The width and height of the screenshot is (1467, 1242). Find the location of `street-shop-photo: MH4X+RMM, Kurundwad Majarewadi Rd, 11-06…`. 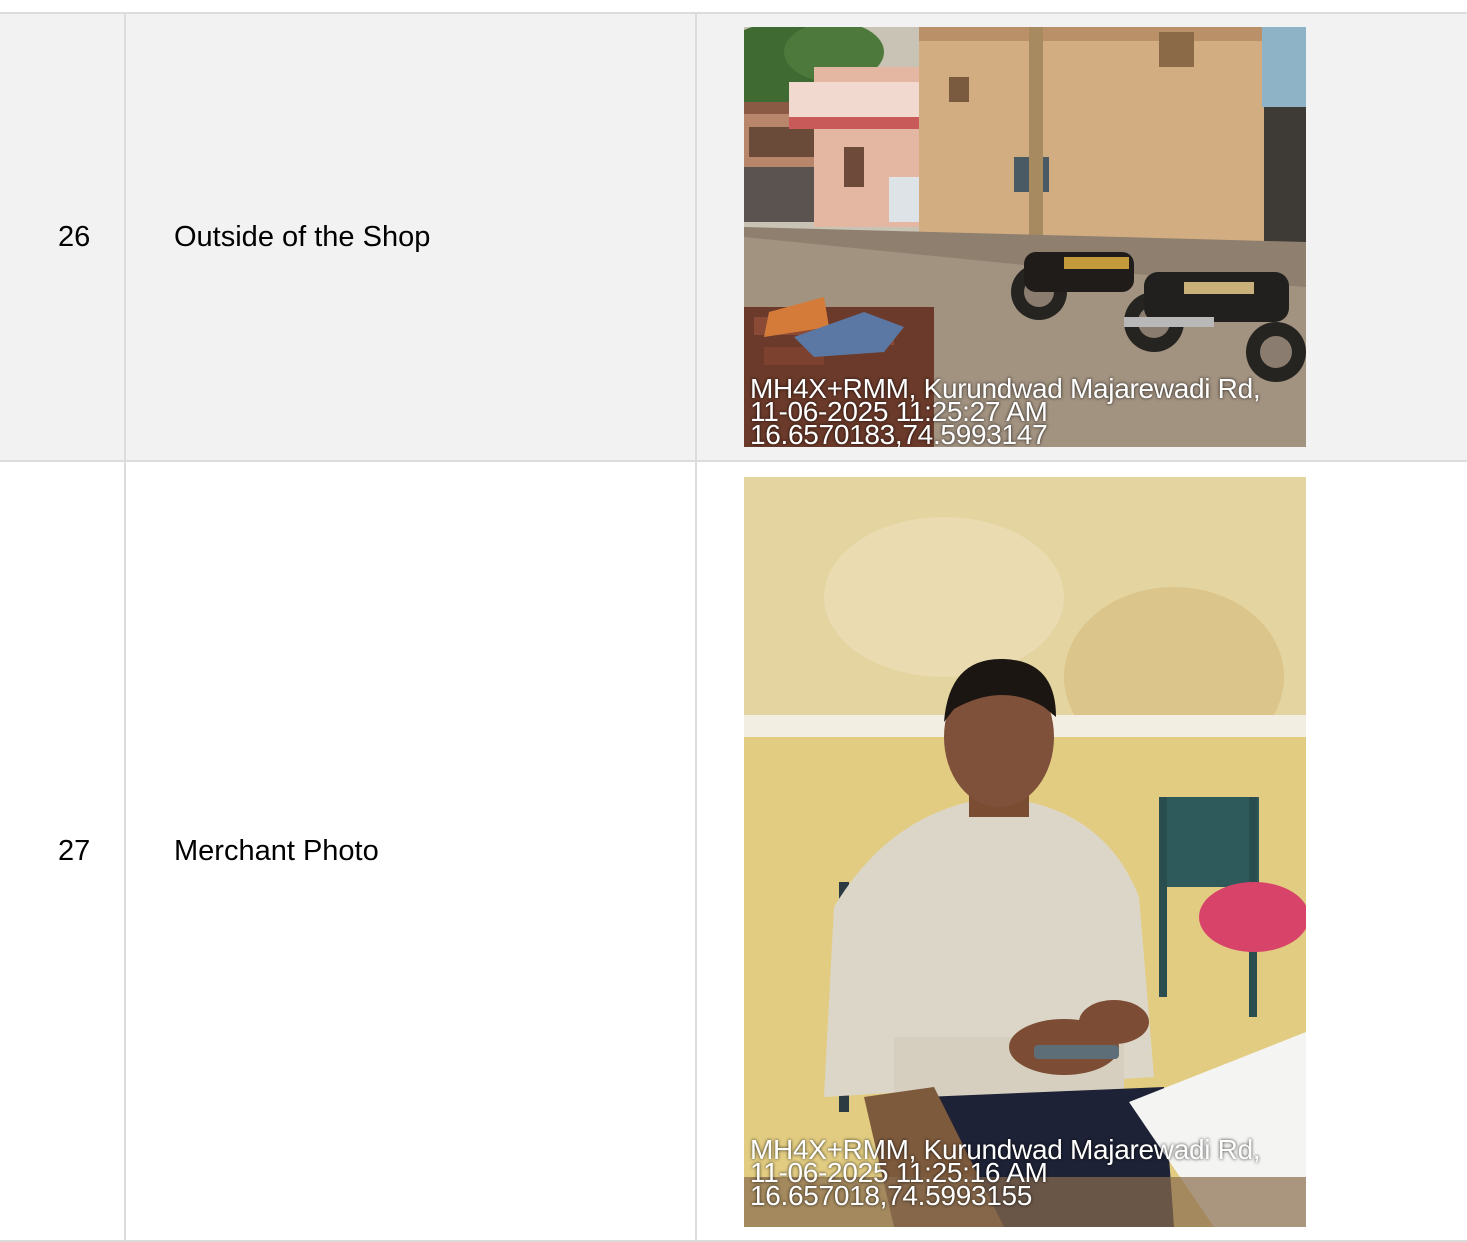

street-shop-photo: MH4X+RMM, Kurundwad Majarewadi Rd, 11-06… is located at coordinates (1025, 237).